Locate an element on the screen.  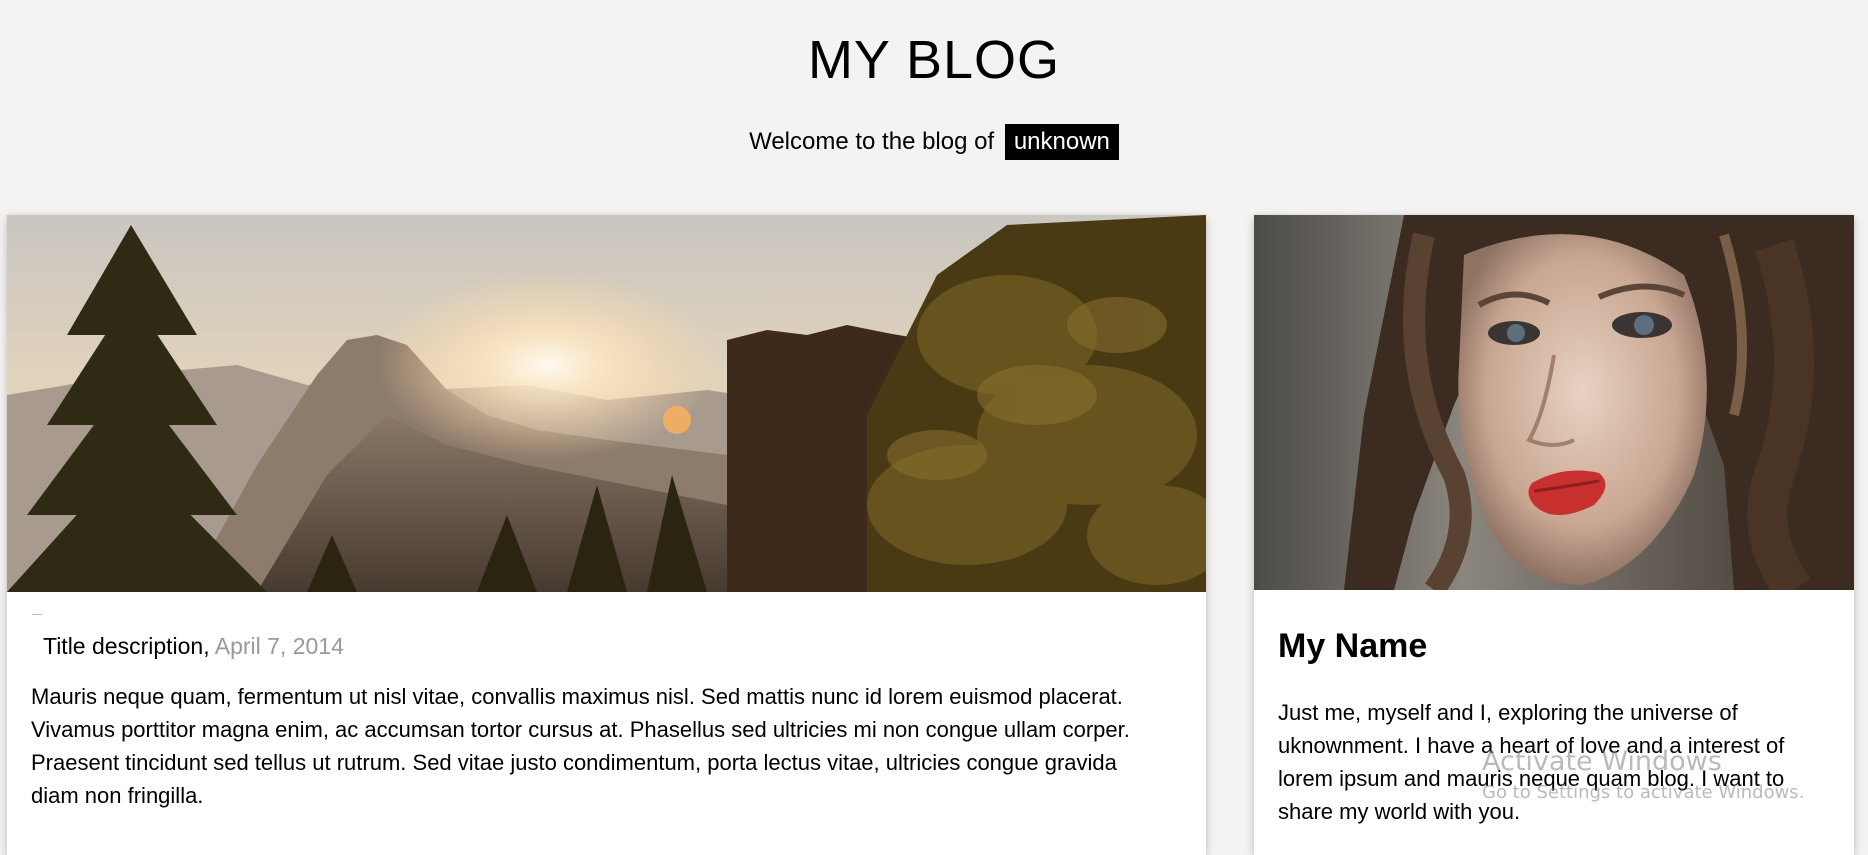
post-title: Title description, is located at coordinates (126, 646).